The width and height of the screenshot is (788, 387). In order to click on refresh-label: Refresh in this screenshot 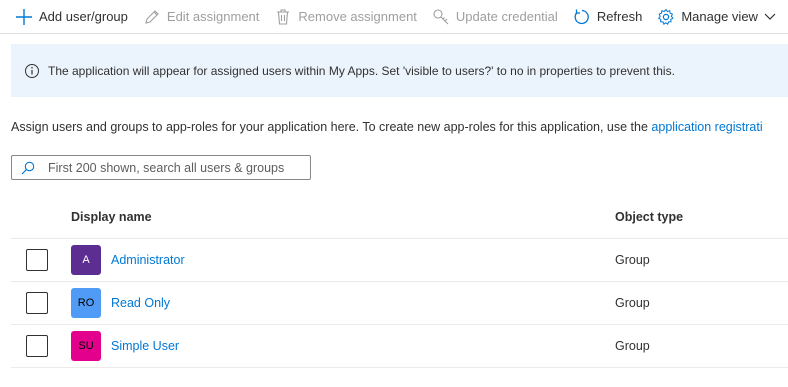, I will do `click(619, 16)`.